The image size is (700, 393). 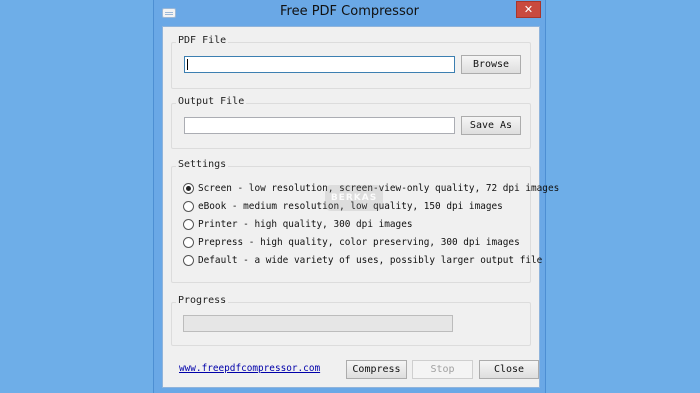 What do you see at coordinates (305, 224) in the screenshot?
I see `radio-label: Printer - high quality, 300 dpi images` at bounding box center [305, 224].